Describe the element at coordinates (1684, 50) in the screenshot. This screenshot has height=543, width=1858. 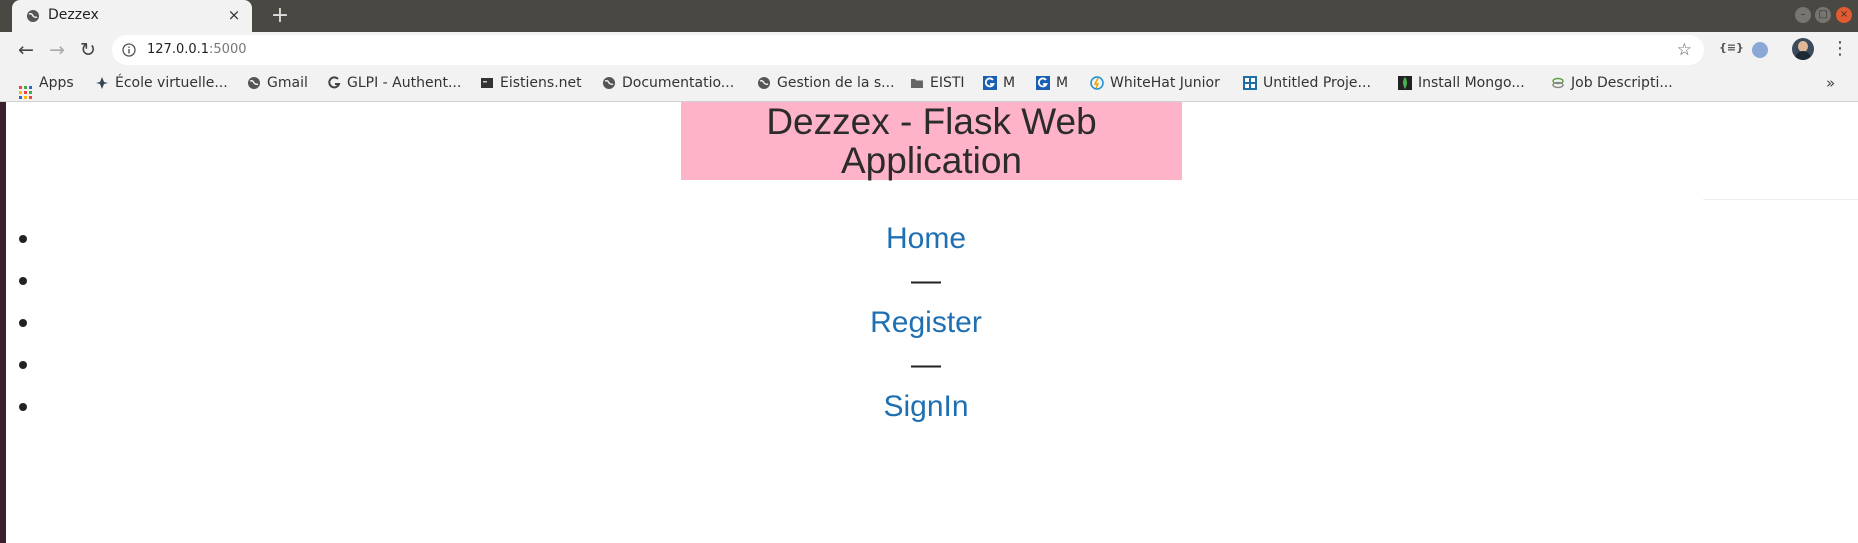
I see `bookmark-star-icon: ☆` at that location.